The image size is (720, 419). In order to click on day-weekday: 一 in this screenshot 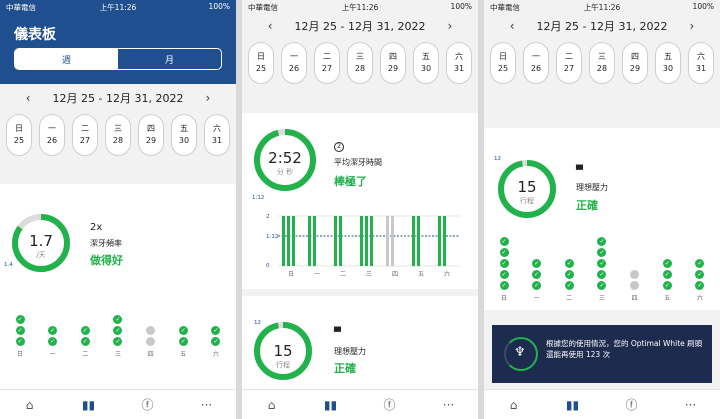, I will do `click(52, 128)`.